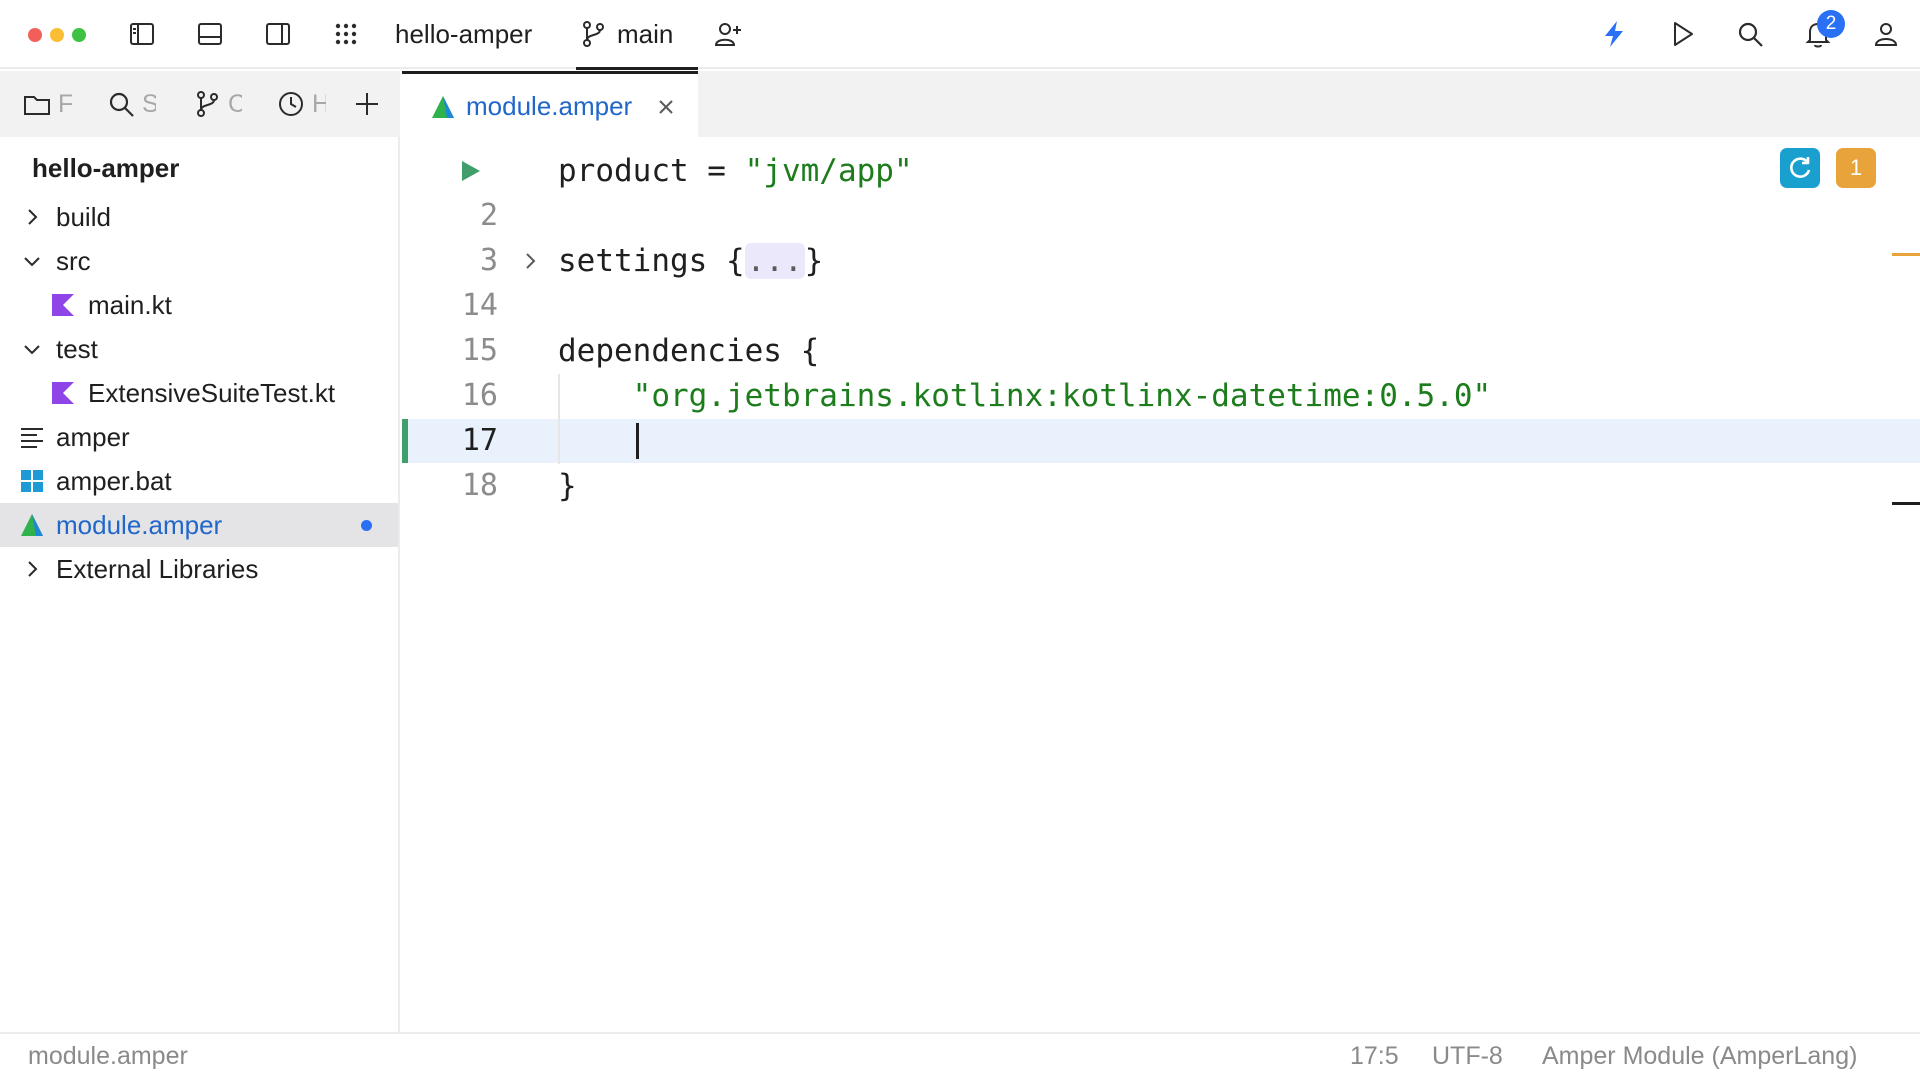 The width and height of the screenshot is (1920, 1080). What do you see at coordinates (651, 261) in the screenshot?
I see `code-token: settings {` at bounding box center [651, 261].